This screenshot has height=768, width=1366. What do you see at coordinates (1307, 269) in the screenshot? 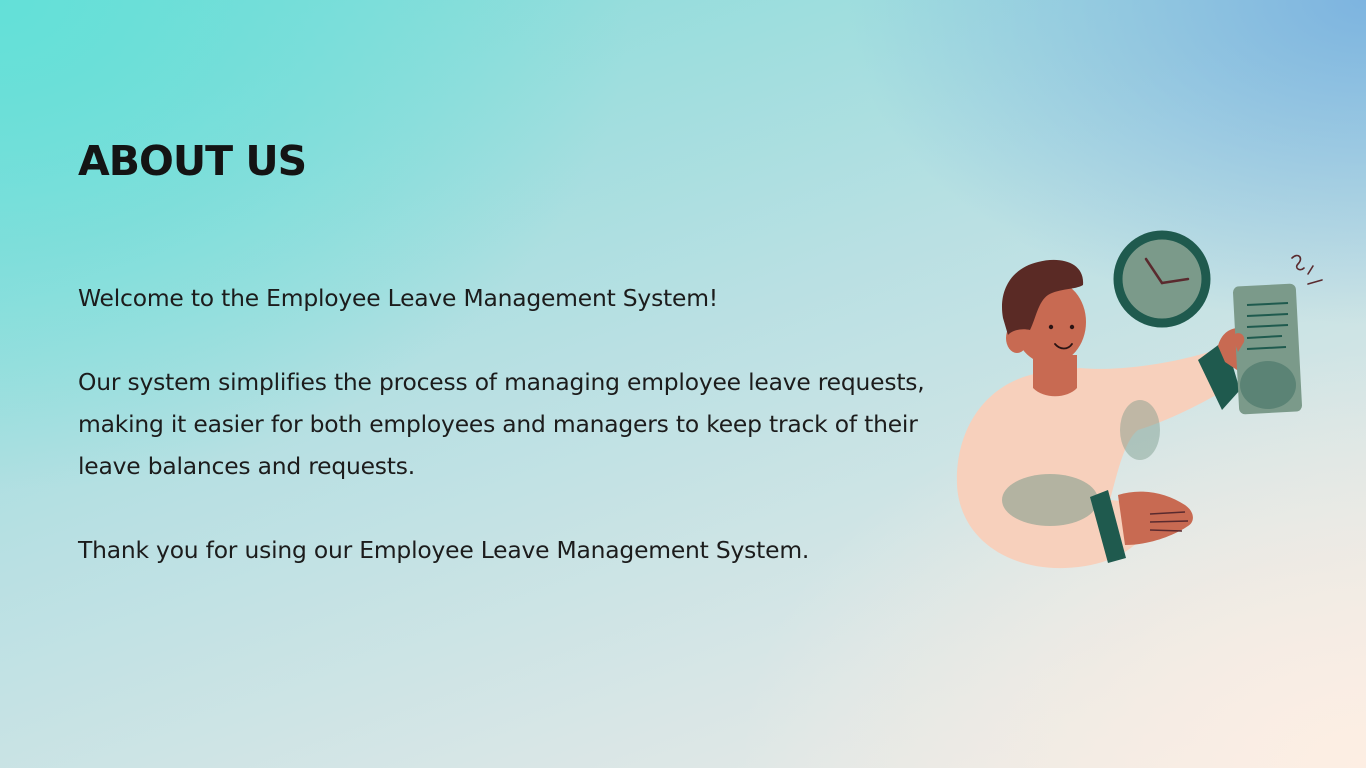
I see `sparkle-marks` at bounding box center [1307, 269].